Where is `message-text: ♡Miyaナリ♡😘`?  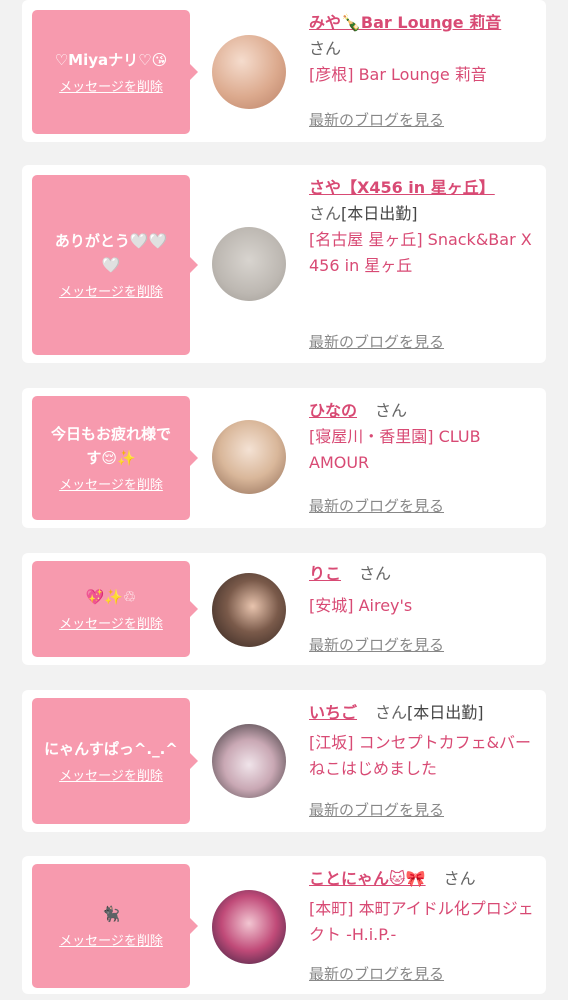 message-text: ♡Miyaナリ♡😘 is located at coordinates (111, 59).